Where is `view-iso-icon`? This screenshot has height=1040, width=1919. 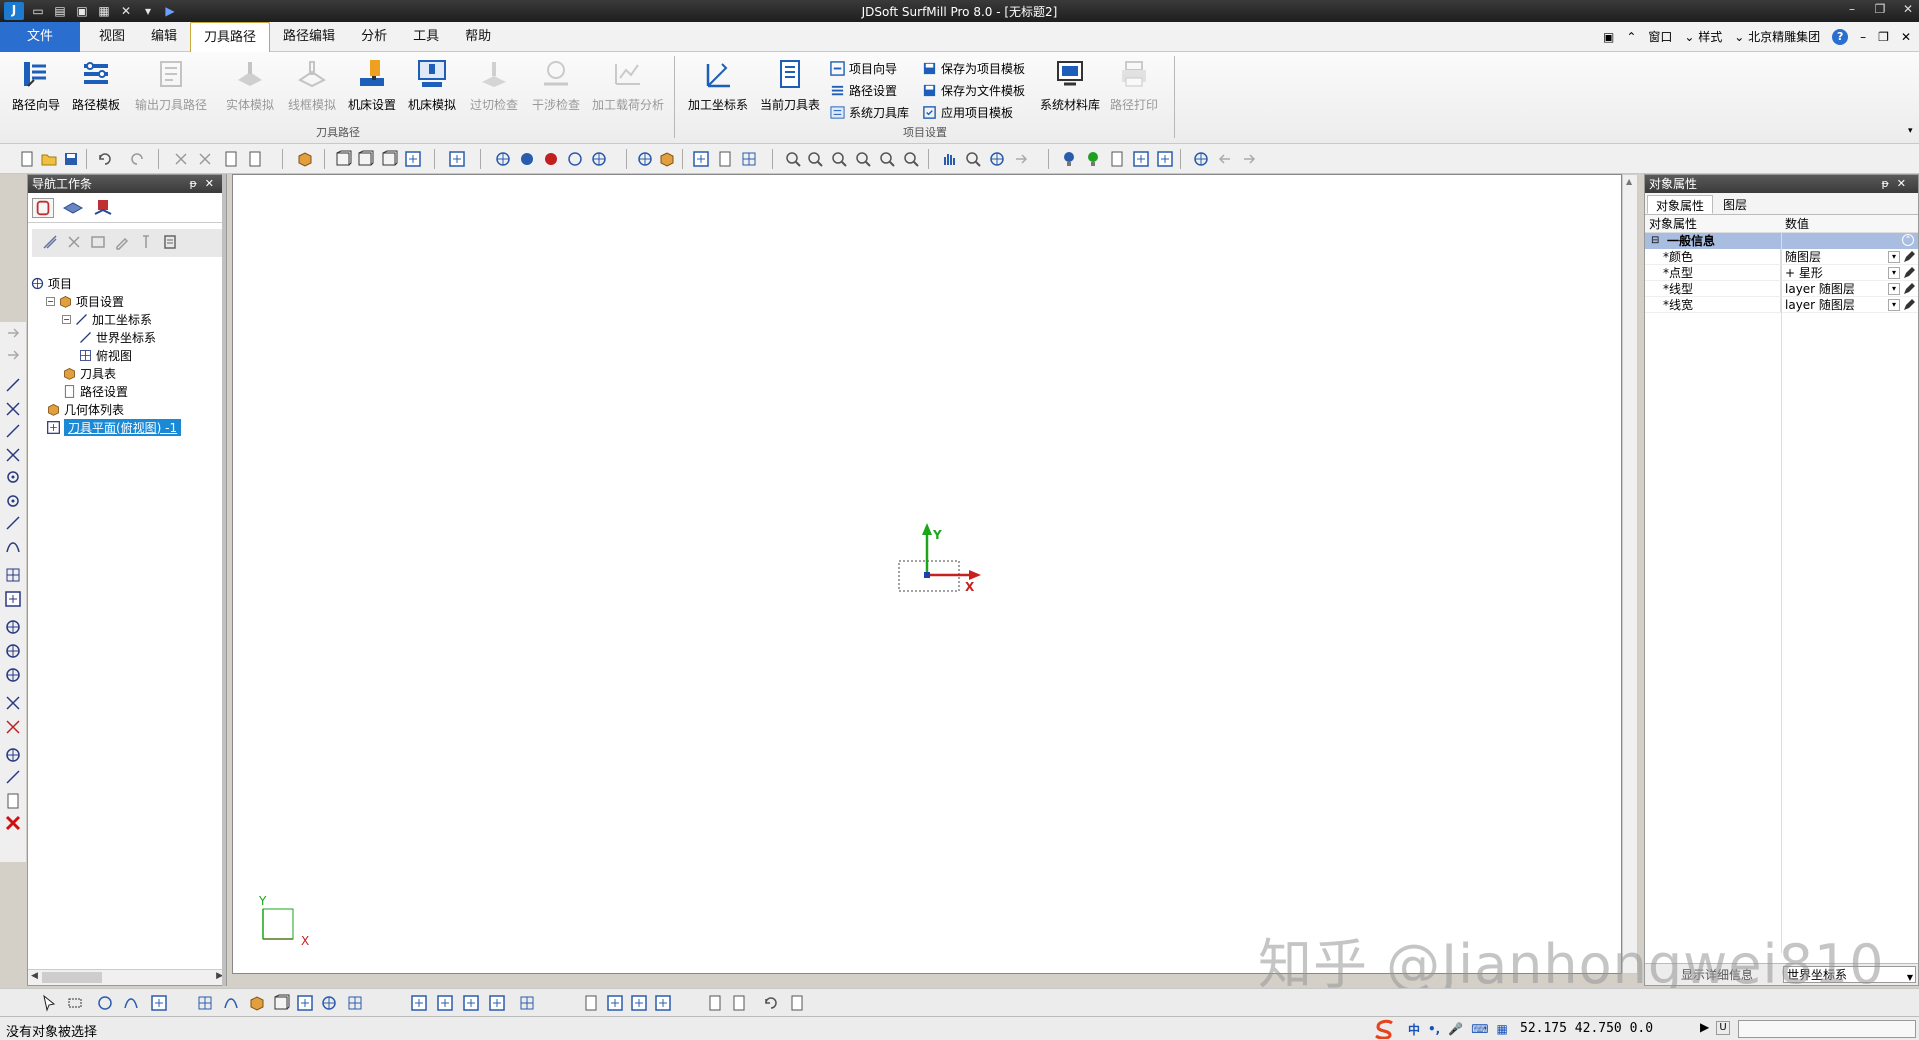
view-iso-icon is located at coordinates (365, 159).